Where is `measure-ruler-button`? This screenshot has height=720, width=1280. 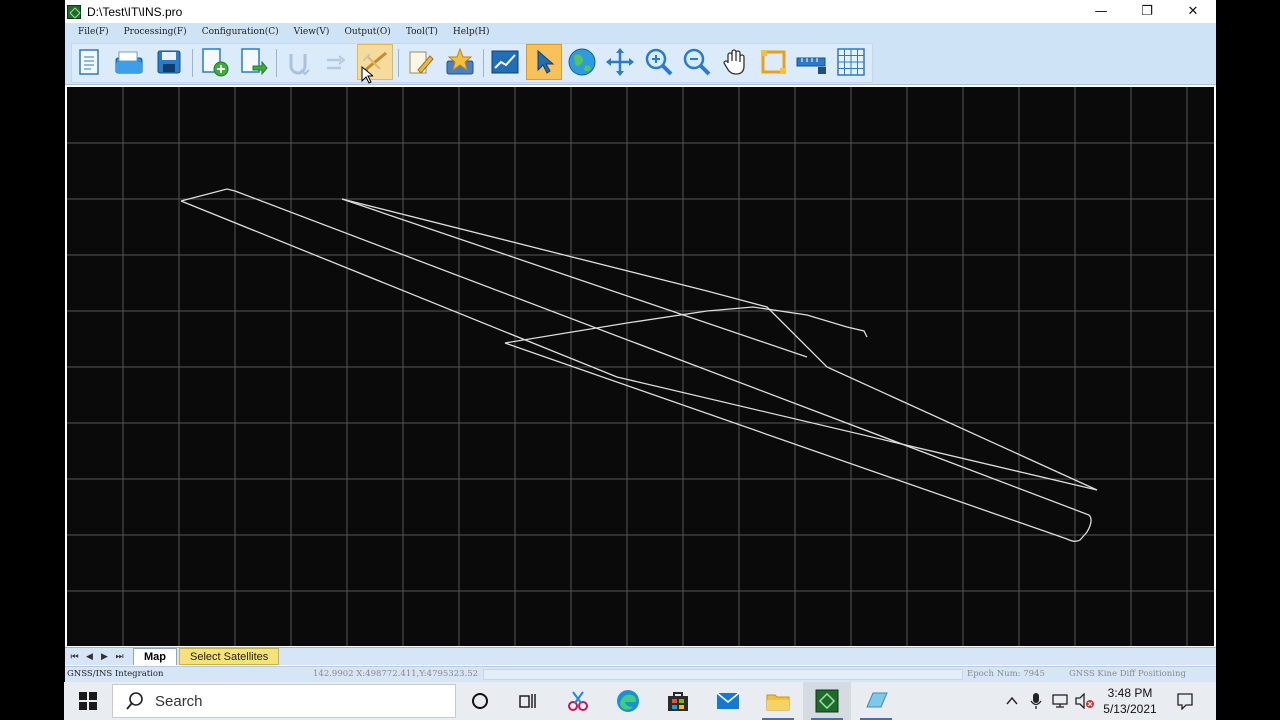
measure-ruler-button is located at coordinates (812, 62).